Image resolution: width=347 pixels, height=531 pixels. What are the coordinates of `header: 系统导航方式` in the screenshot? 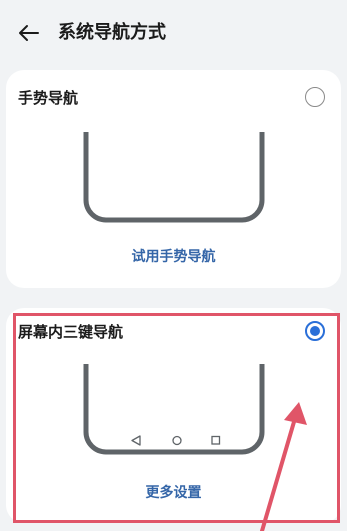 It's located at (173, 33).